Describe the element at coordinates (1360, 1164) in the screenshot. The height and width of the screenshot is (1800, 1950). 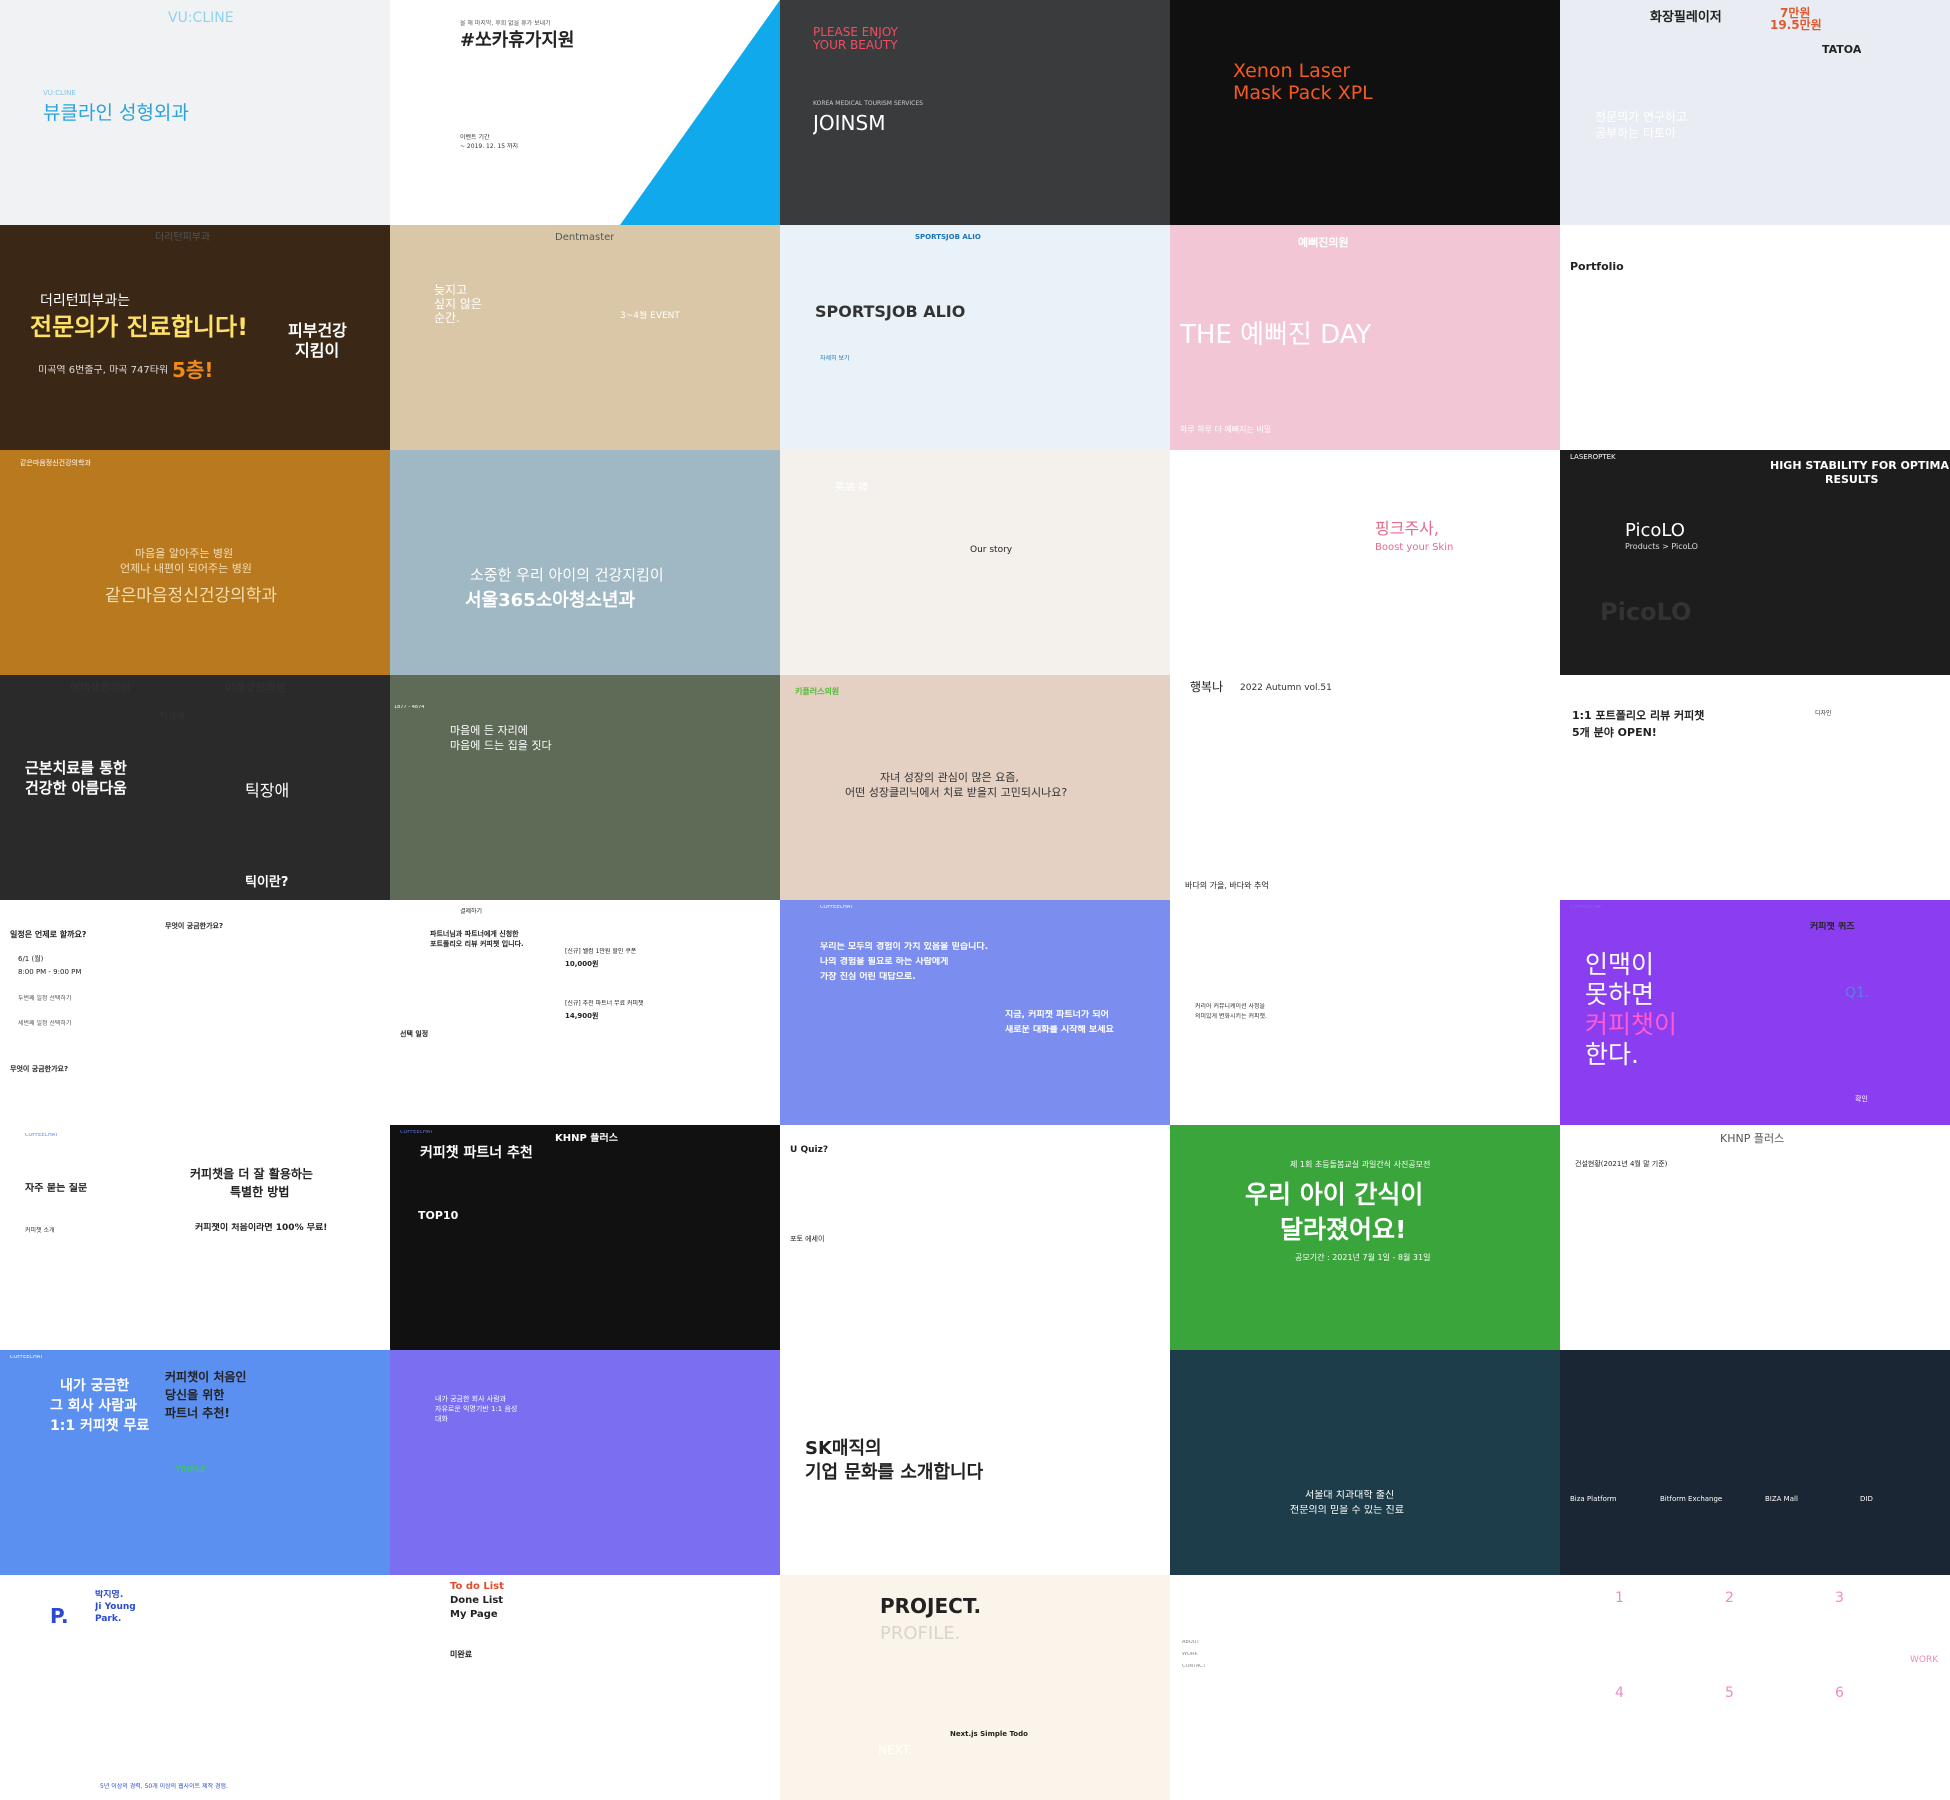
I see `tile-snack-text: 제 1회 초등돌봄교실 과일간식 사진공모전` at that location.